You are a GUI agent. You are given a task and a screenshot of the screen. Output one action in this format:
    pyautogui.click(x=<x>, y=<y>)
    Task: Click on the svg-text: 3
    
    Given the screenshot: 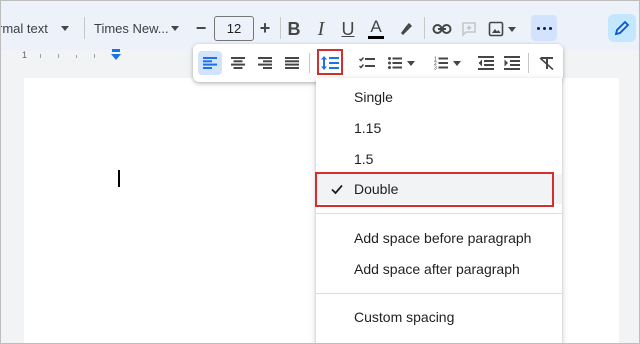 What is the action you would take?
    pyautogui.click(x=435, y=68)
    